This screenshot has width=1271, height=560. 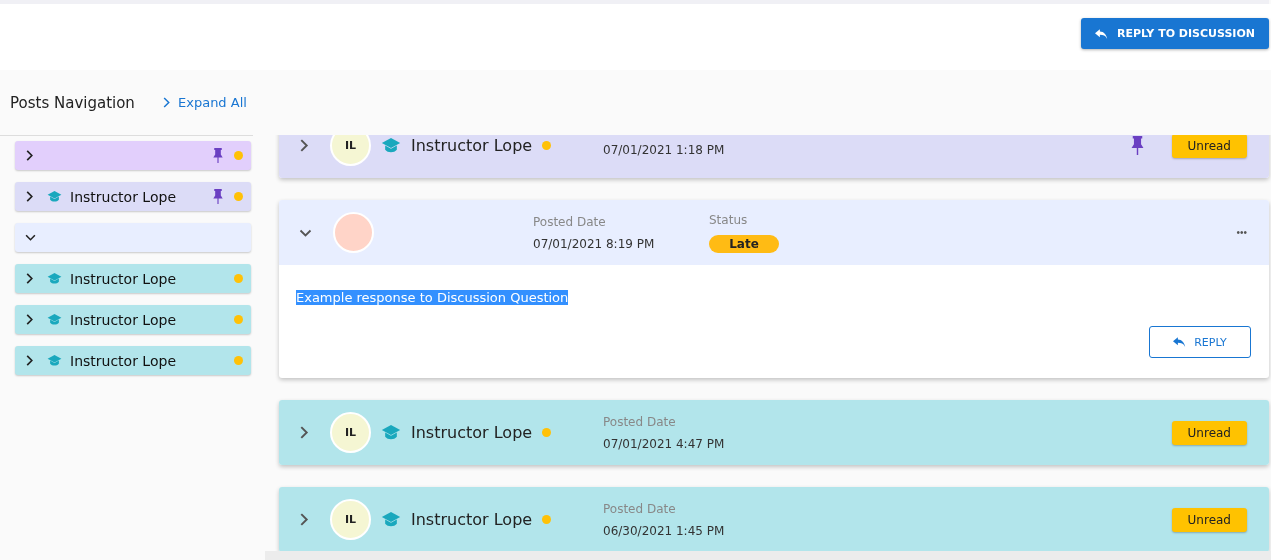 What do you see at coordinates (1175, 33) in the screenshot?
I see `reply-to-discussion-button: REPLY TO DISCUSSION` at bounding box center [1175, 33].